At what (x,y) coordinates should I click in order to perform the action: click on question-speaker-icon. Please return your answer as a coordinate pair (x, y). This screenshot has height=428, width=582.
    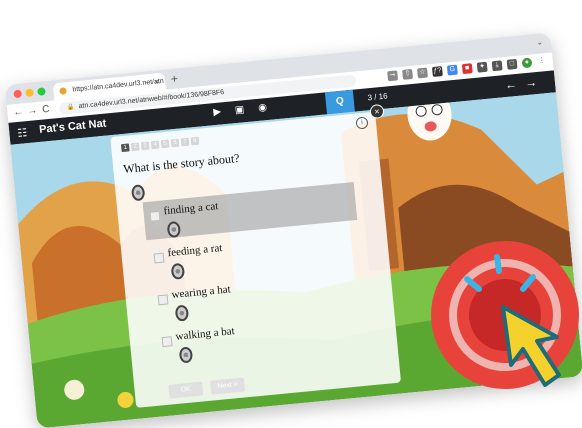
    Looking at the image, I should click on (138, 193).